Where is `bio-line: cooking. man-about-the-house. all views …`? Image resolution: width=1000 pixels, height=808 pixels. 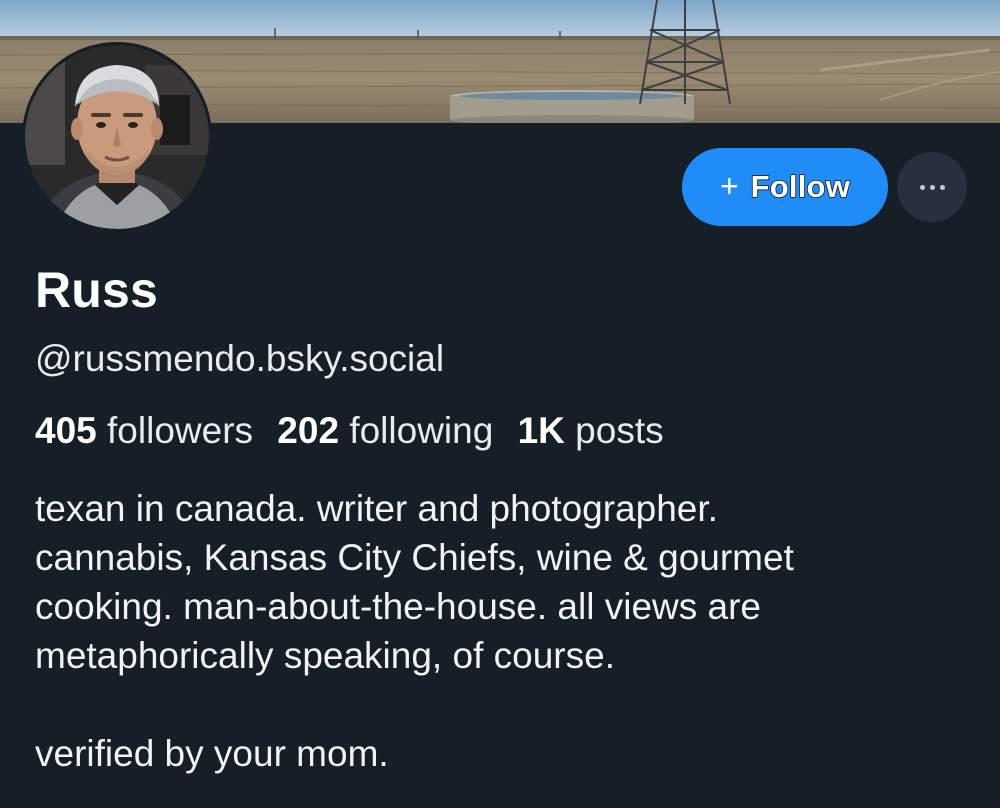 bio-line: cooking. man-about-the-house. all views … is located at coordinates (398, 606).